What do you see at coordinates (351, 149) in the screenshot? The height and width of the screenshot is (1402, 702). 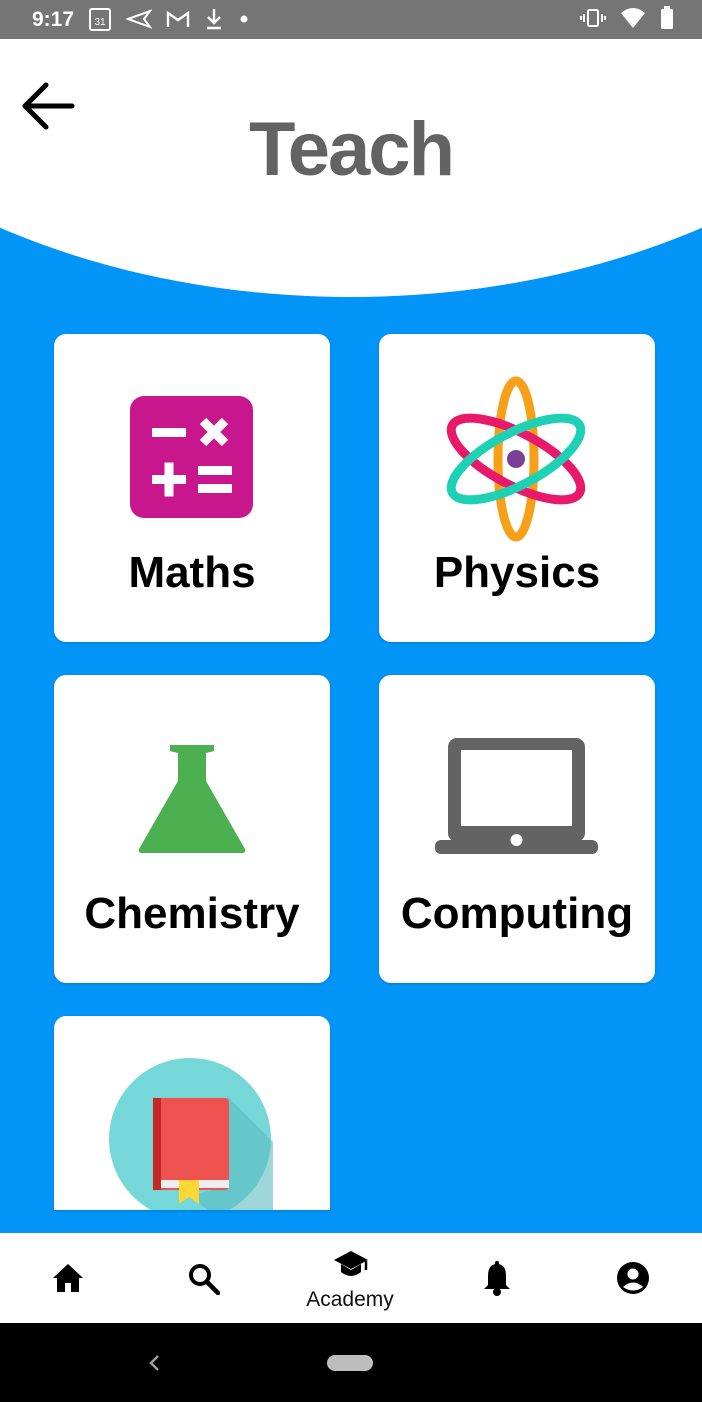 I see `page-title: Teach` at bounding box center [351, 149].